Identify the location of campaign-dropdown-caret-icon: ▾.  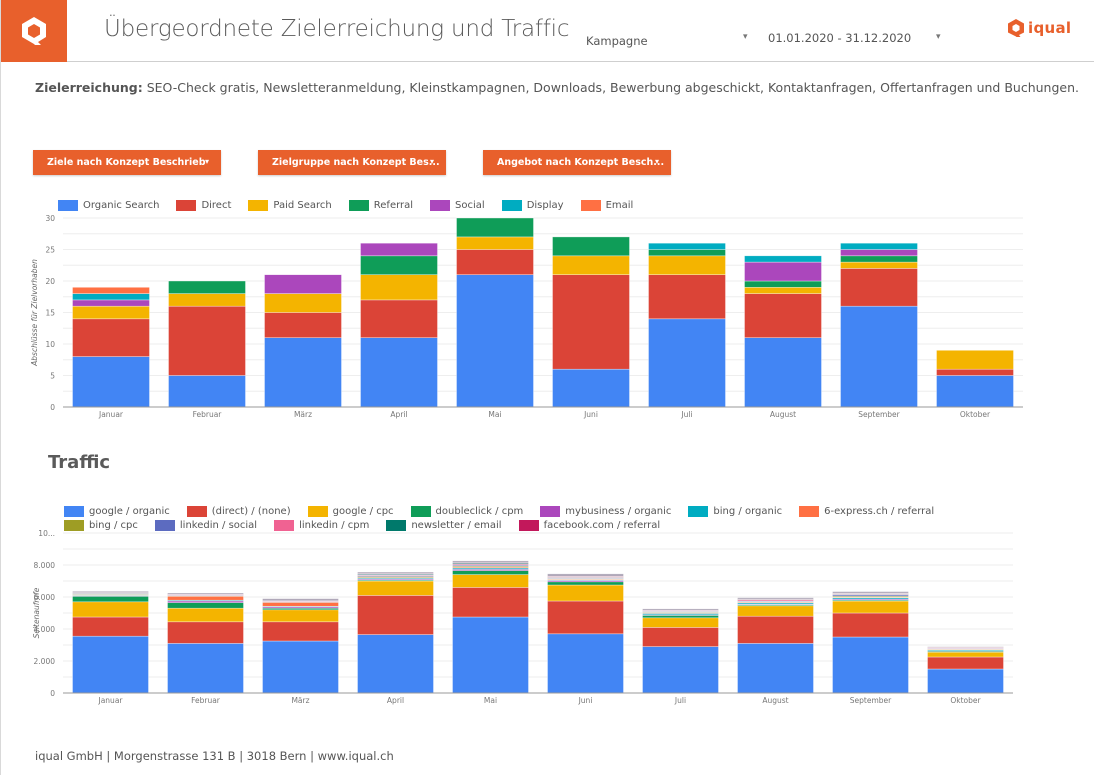
(745, 37).